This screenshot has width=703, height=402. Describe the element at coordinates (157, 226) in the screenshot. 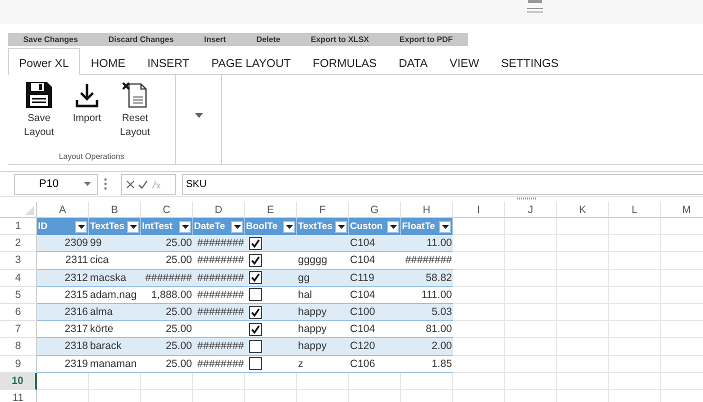

I see `header-label: IntTest` at that location.